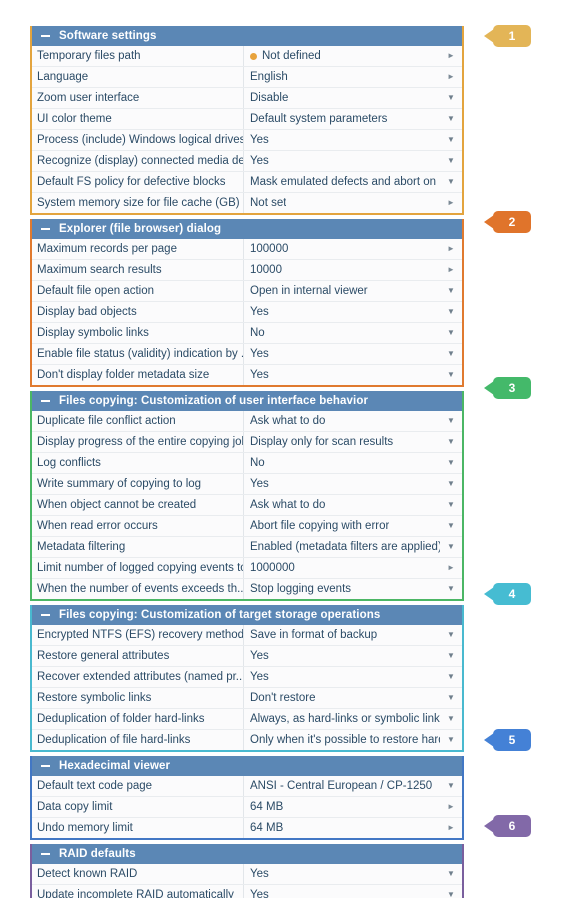 Image resolution: width=570 pixels, height=898 pixels. Describe the element at coordinates (342, 203) in the screenshot. I see `setting-value: Not set` at that location.